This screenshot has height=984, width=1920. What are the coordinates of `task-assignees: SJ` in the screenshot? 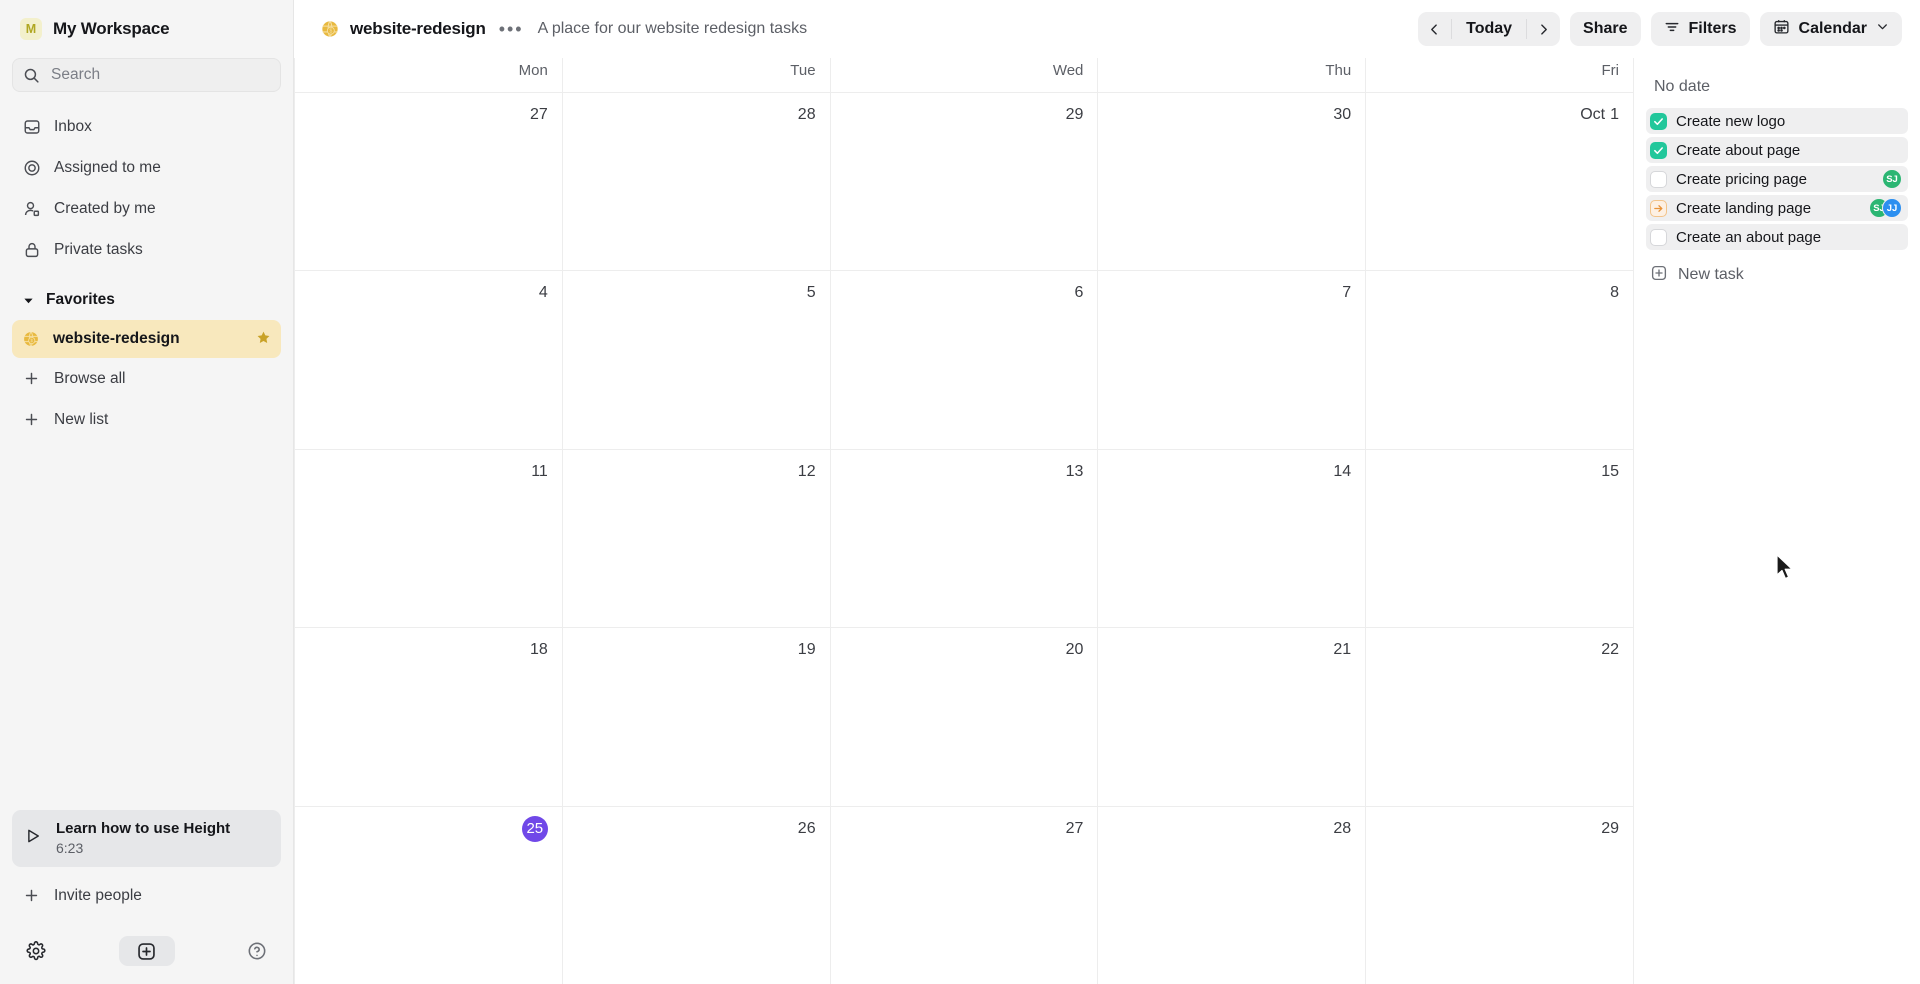 It's located at (1892, 179).